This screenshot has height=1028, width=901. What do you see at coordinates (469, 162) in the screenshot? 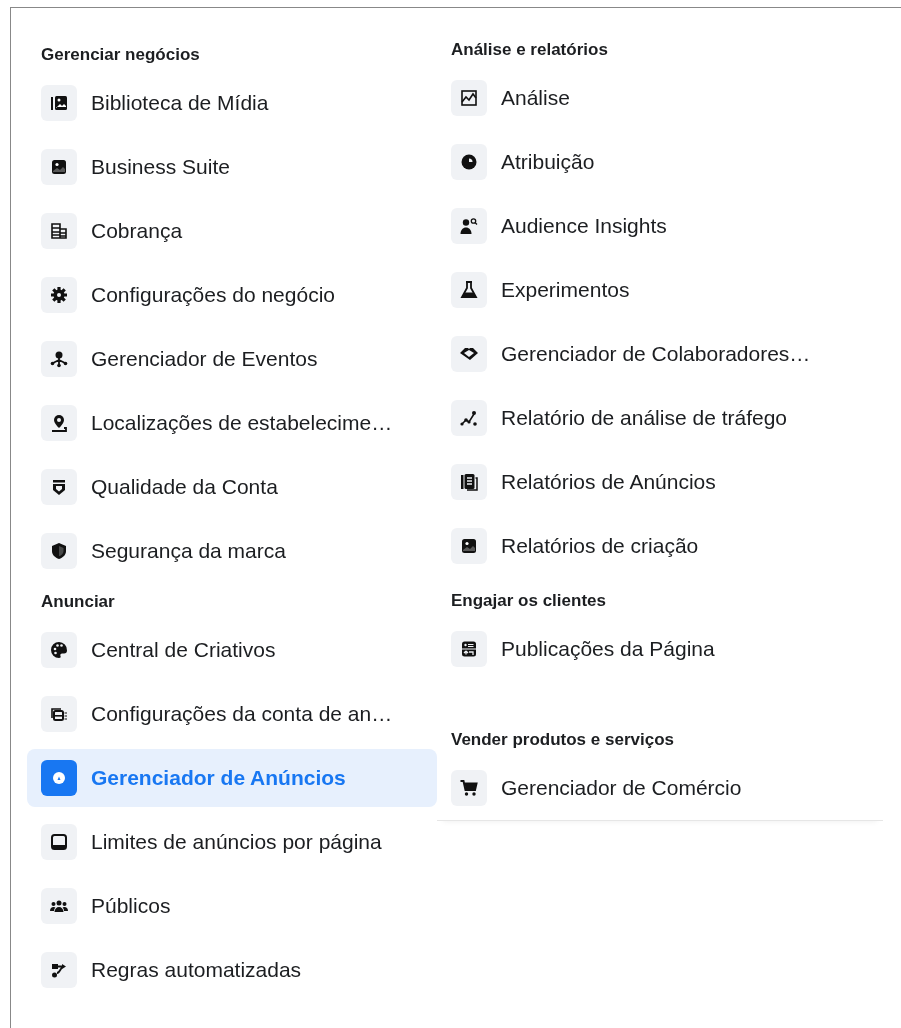
I see `pie-chart-icon` at bounding box center [469, 162].